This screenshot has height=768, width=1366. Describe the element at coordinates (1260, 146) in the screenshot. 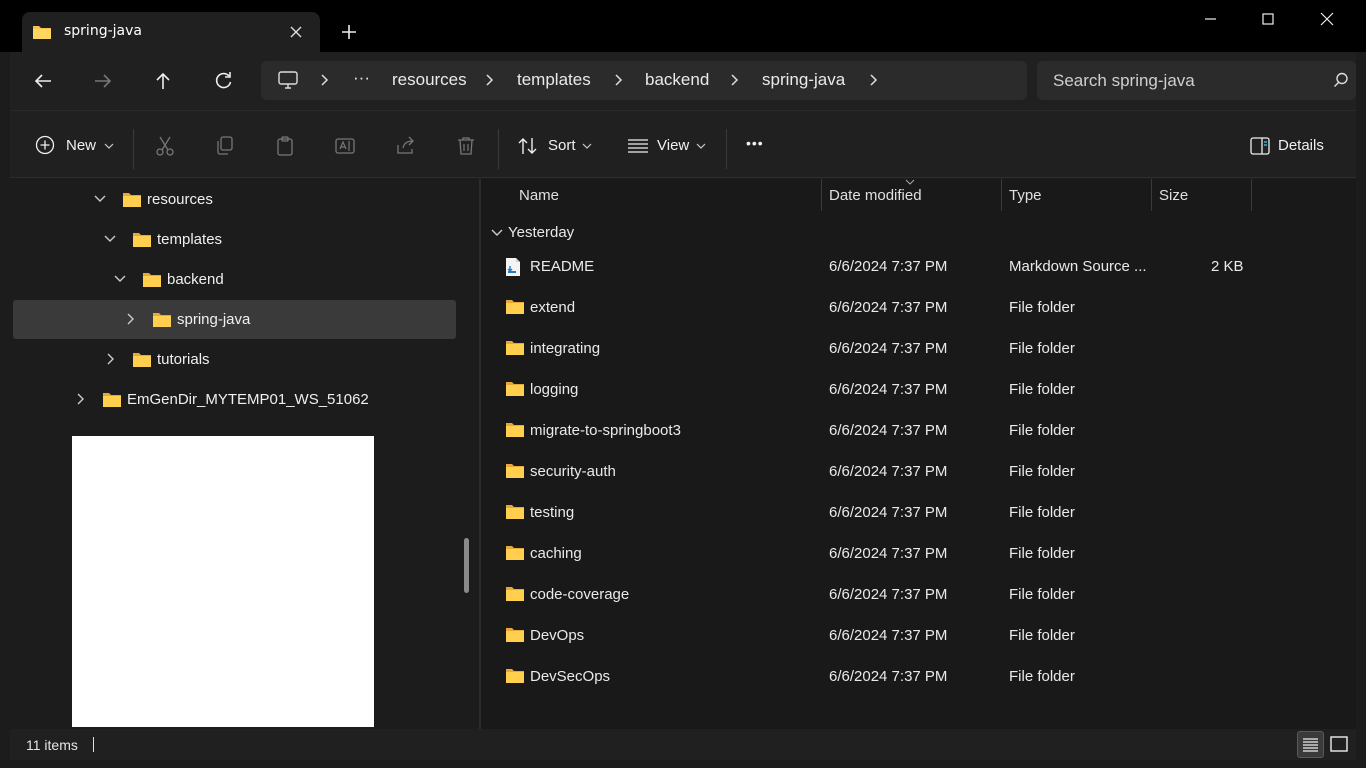

I see `details-pane-icon` at that location.